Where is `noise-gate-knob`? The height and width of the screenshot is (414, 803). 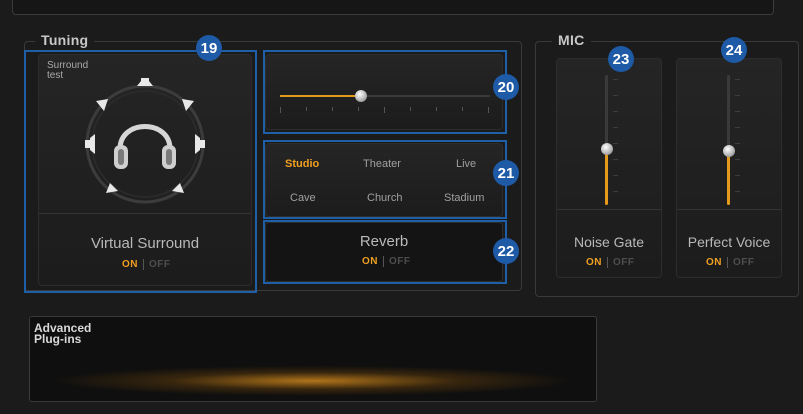
noise-gate-knob is located at coordinates (607, 149).